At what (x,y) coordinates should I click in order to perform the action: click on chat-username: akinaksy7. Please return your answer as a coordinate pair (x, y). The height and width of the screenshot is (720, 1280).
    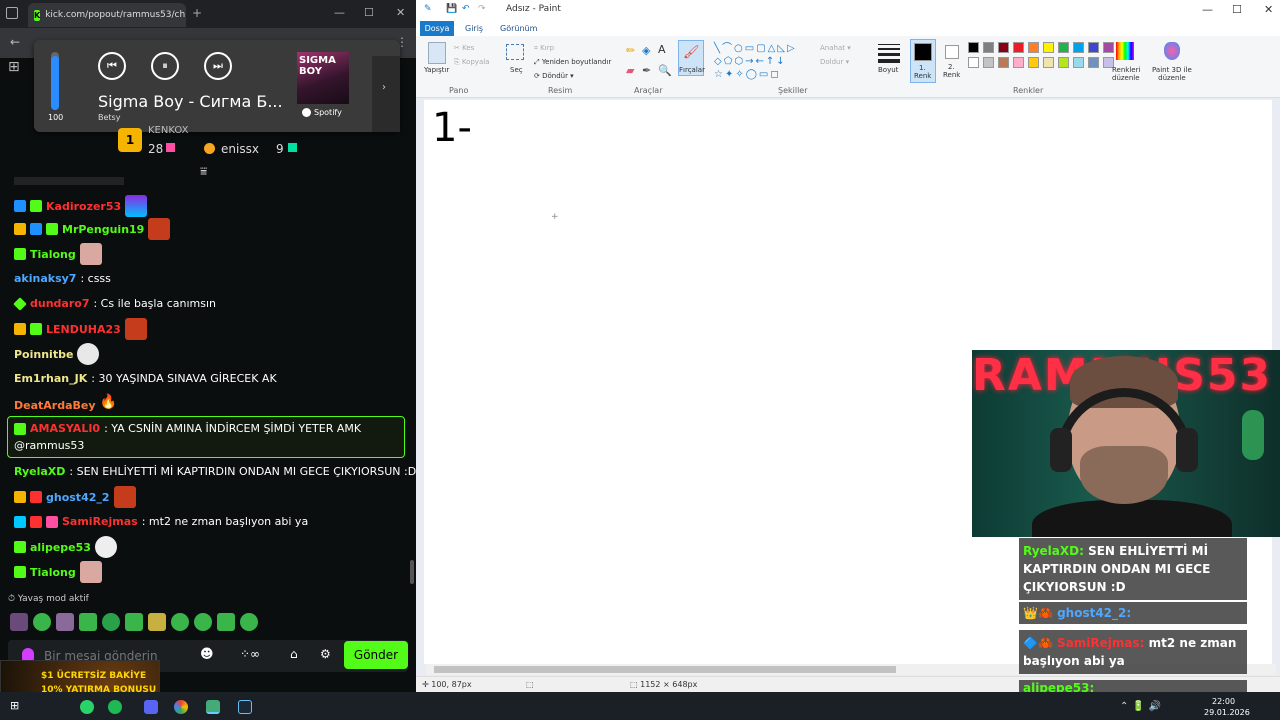
    Looking at the image, I should click on (45, 278).